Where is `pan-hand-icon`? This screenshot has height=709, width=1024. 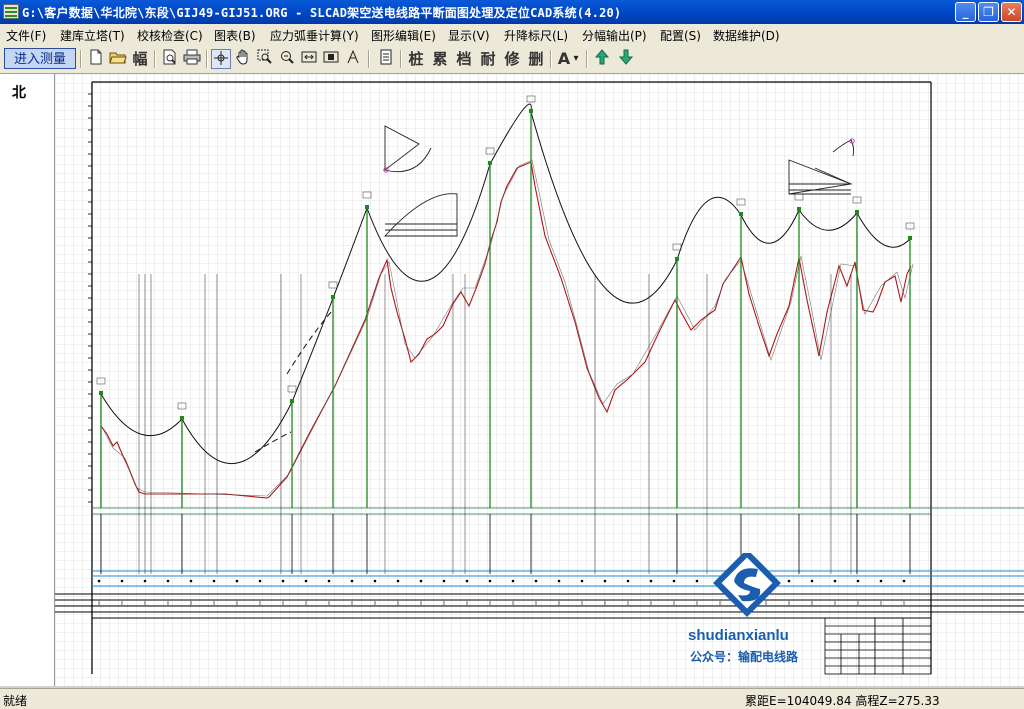 pan-hand-icon is located at coordinates (243, 59).